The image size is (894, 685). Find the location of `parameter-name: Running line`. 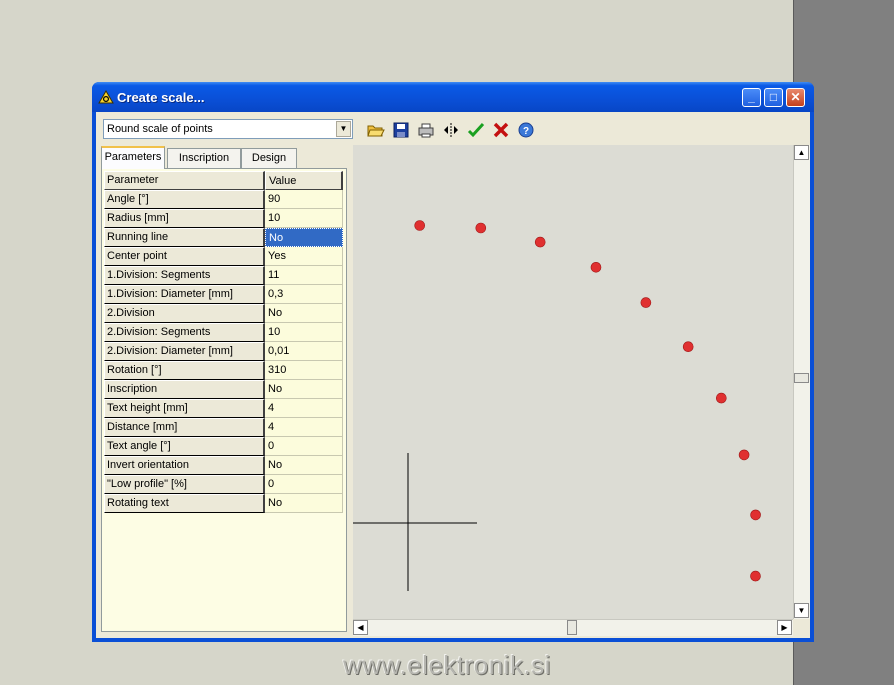

parameter-name: Running line is located at coordinates (184, 237).